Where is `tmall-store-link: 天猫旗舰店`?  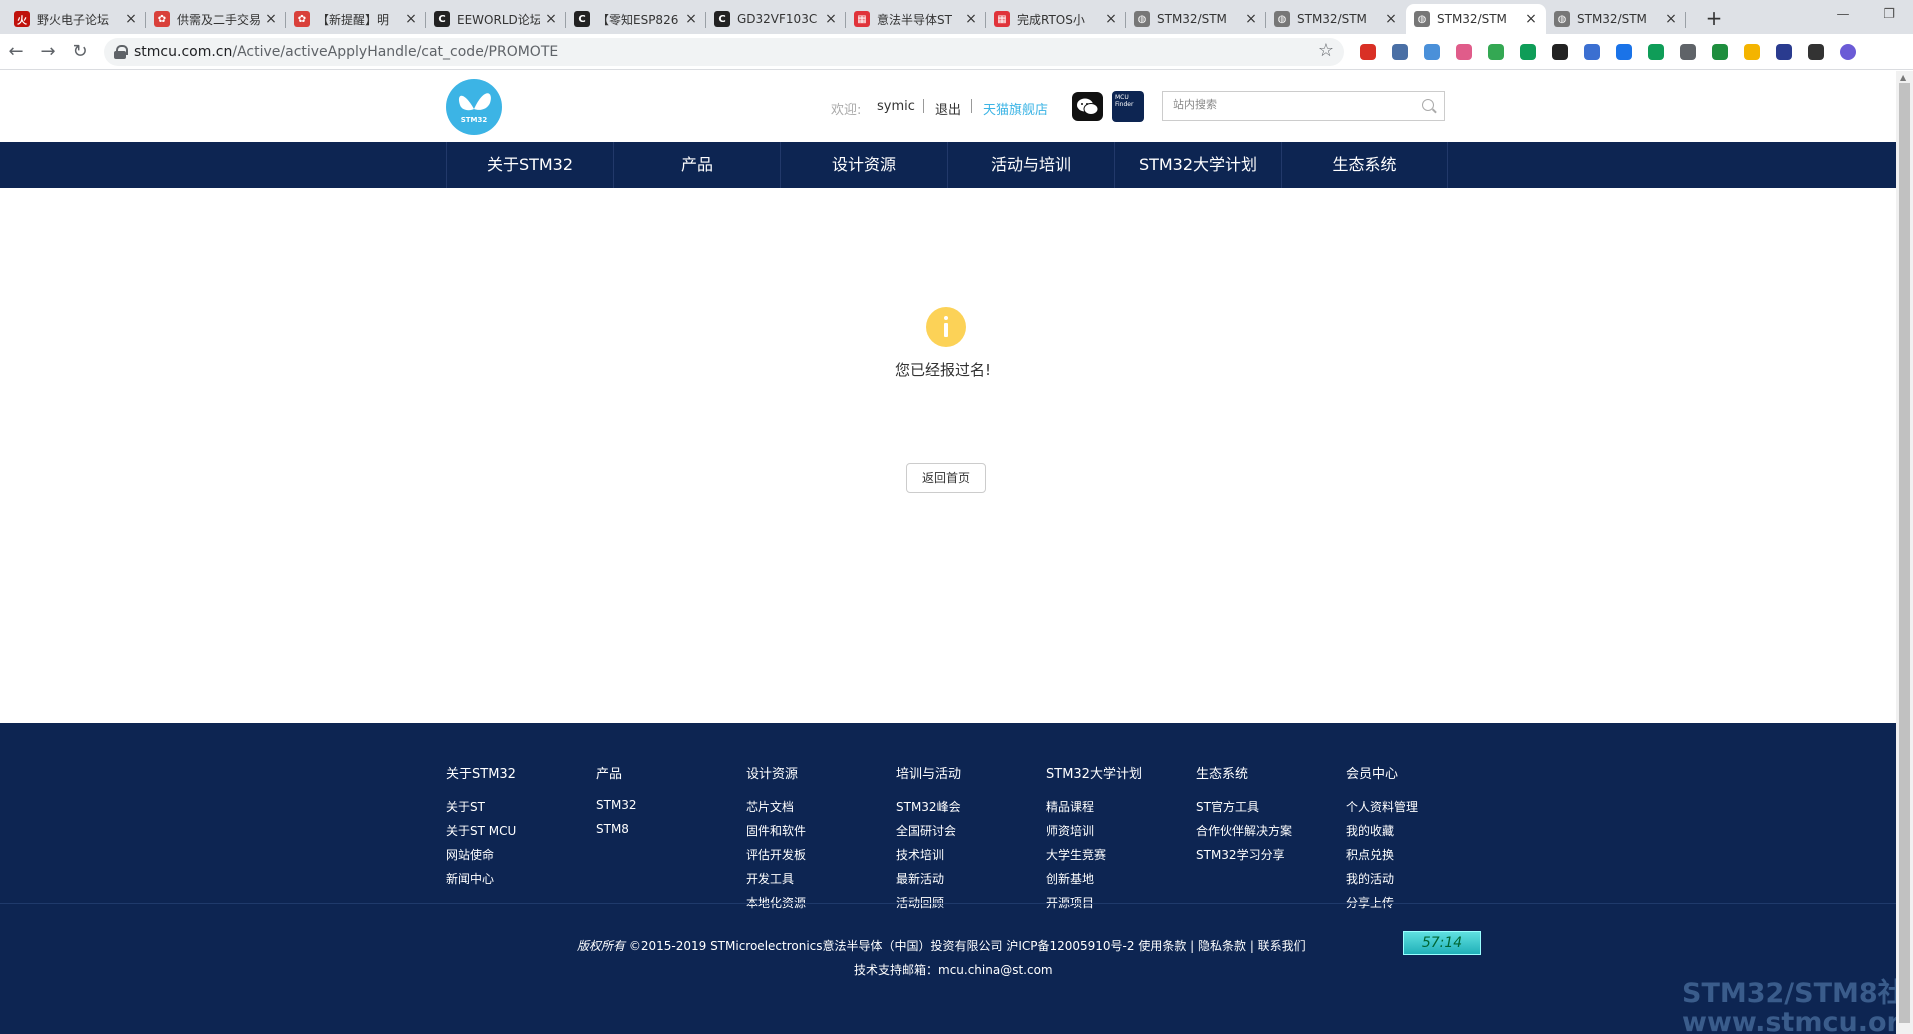
tmall-store-link: 天猫旗舰店 is located at coordinates (1015, 108).